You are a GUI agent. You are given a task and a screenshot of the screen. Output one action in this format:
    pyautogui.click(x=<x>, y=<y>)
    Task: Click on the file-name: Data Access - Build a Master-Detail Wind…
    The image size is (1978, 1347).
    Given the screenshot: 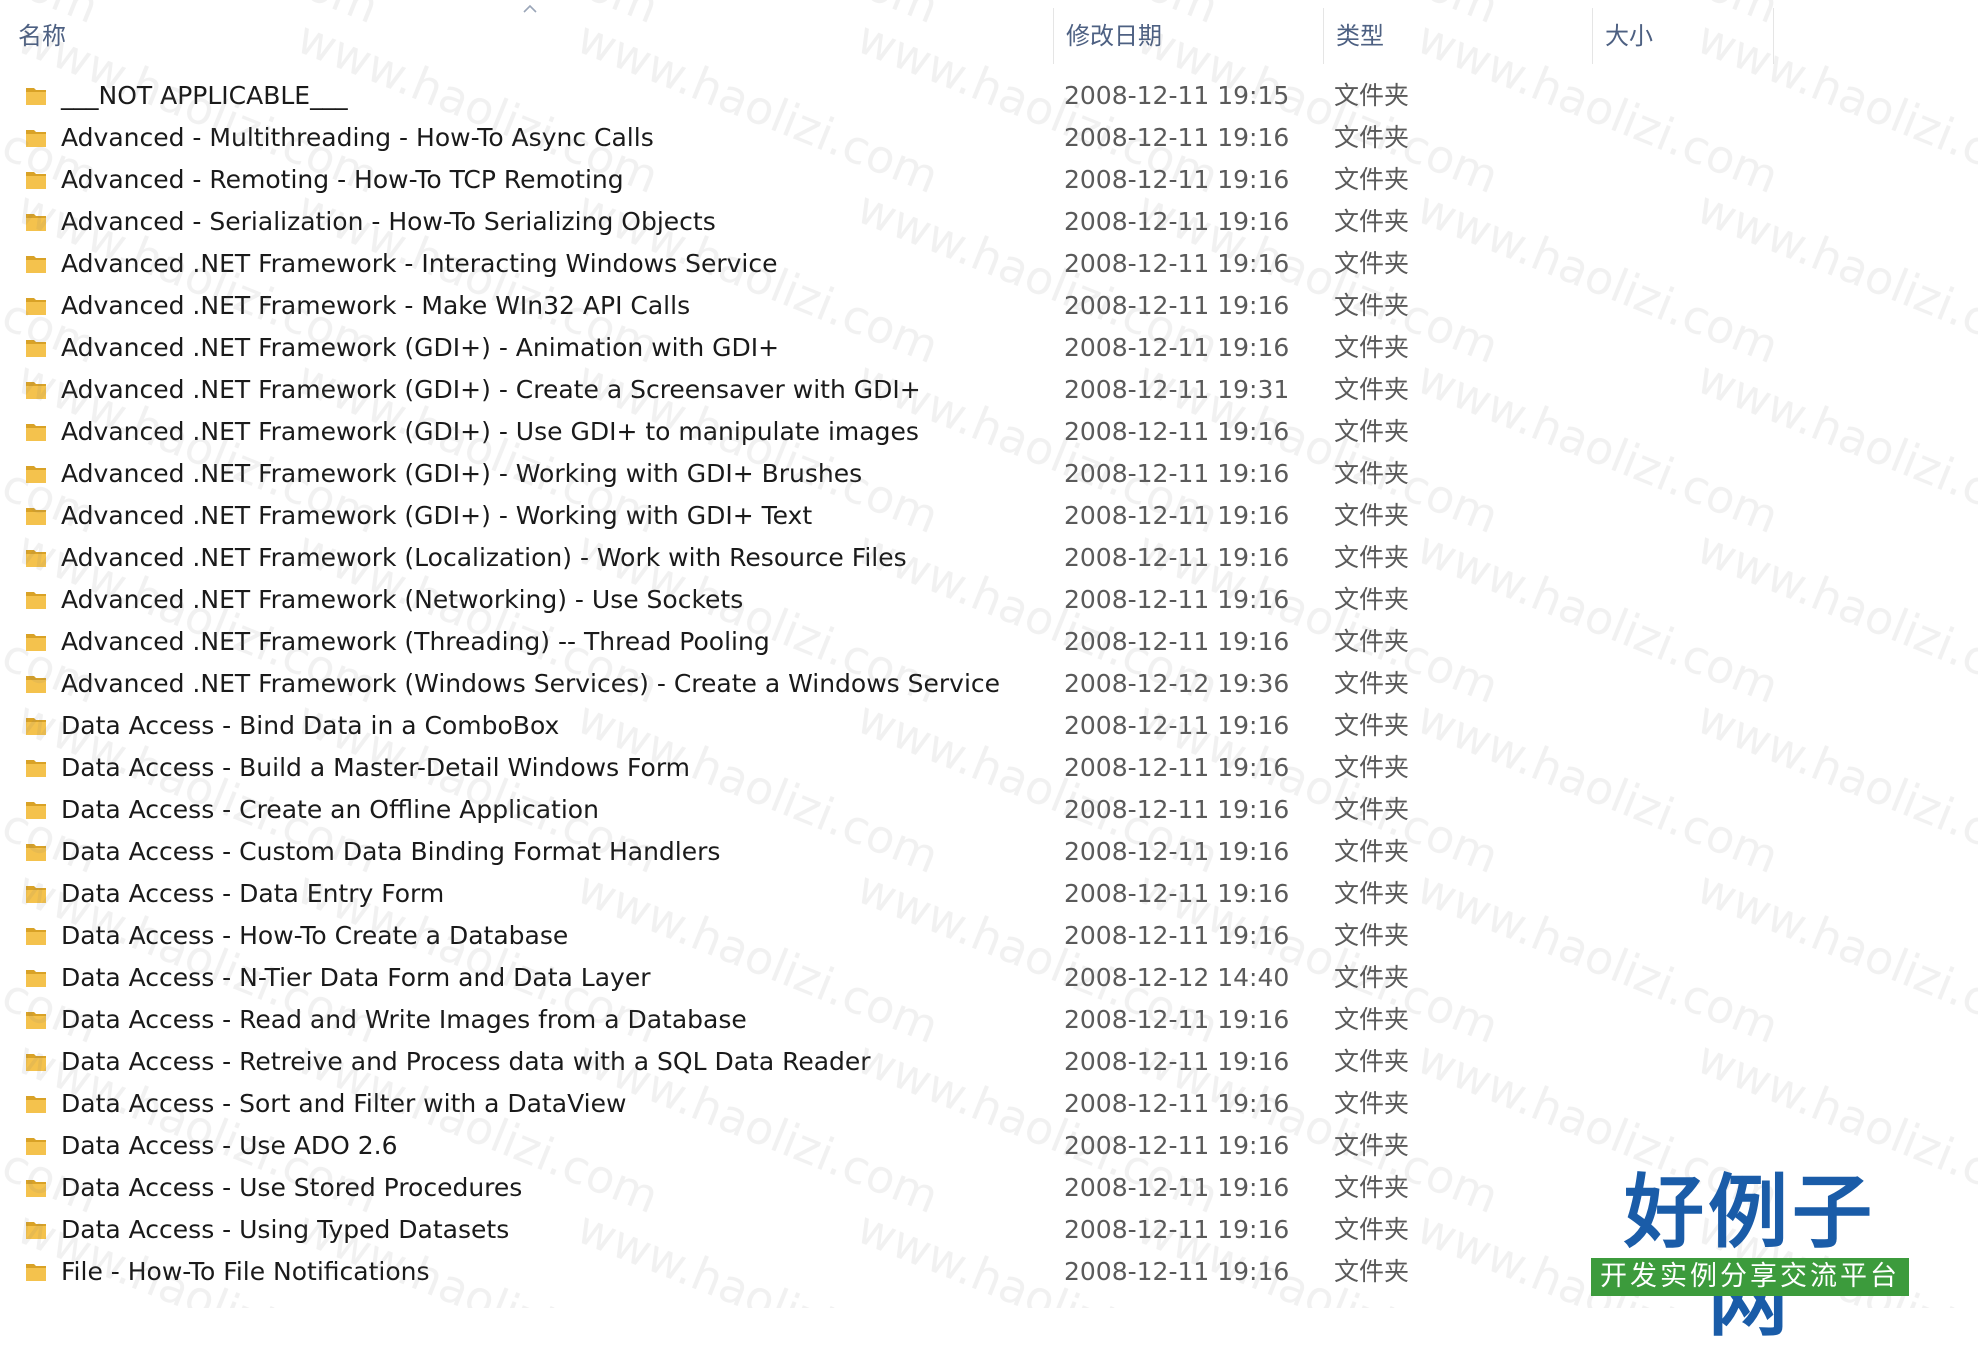 What is the action you would take?
    pyautogui.click(x=375, y=768)
    